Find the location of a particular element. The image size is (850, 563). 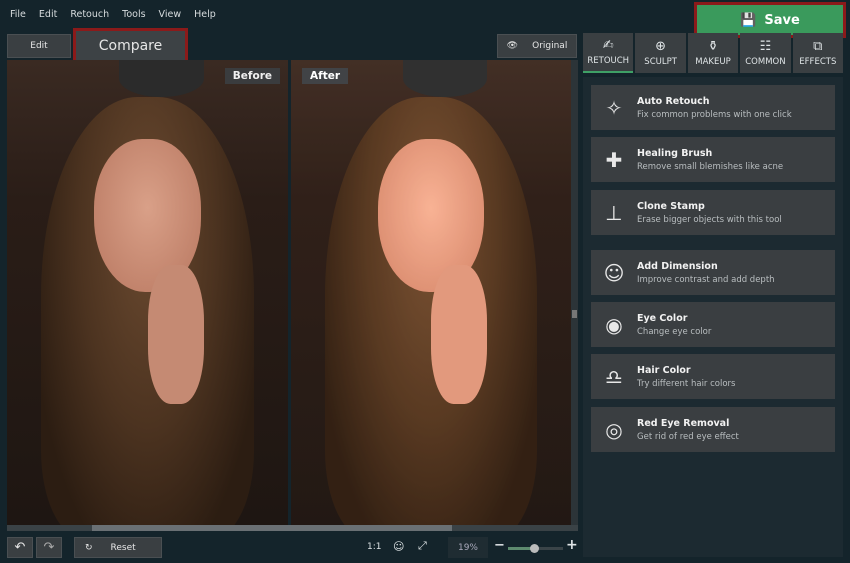

add-dimension-icon: ☺ is located at coordinates (614, 272).